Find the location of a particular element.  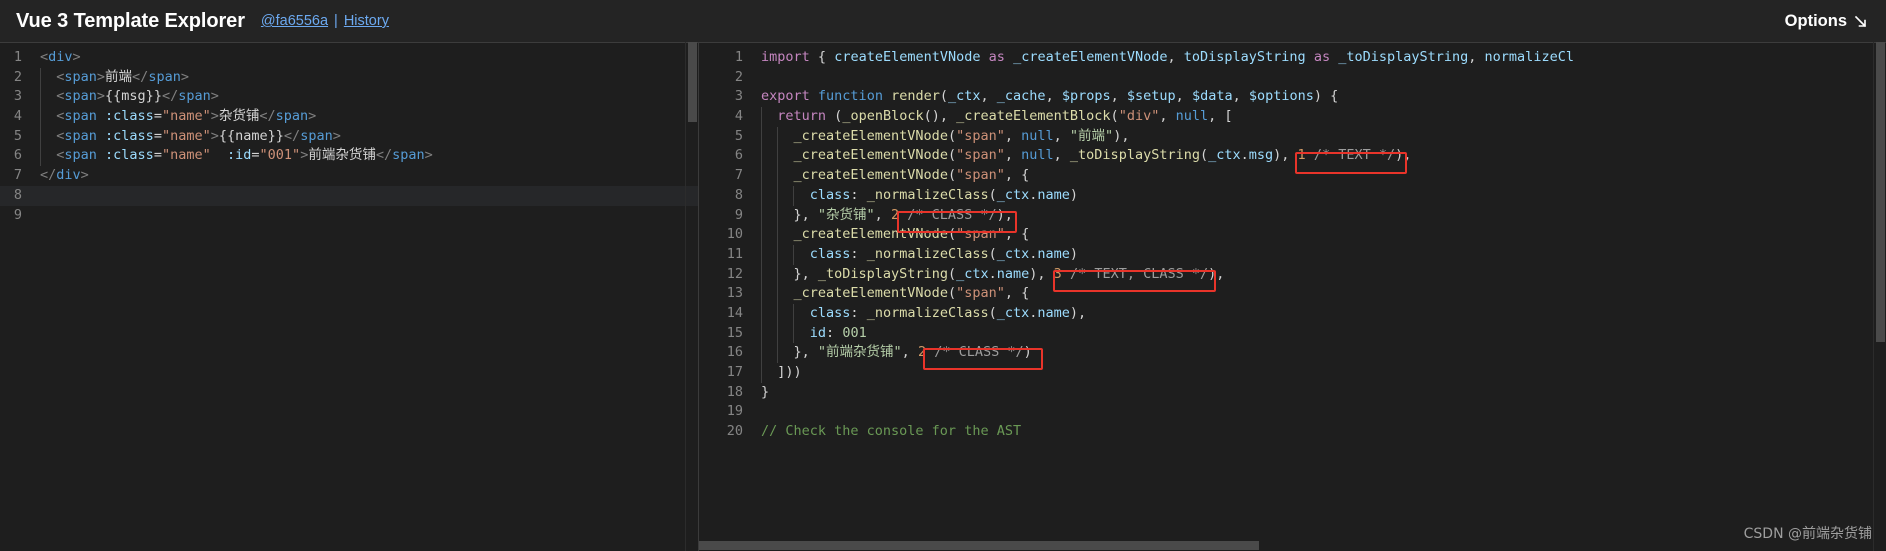

code-line: 3 <span>{{msg}}</span> is located at coordinates (349, 97).